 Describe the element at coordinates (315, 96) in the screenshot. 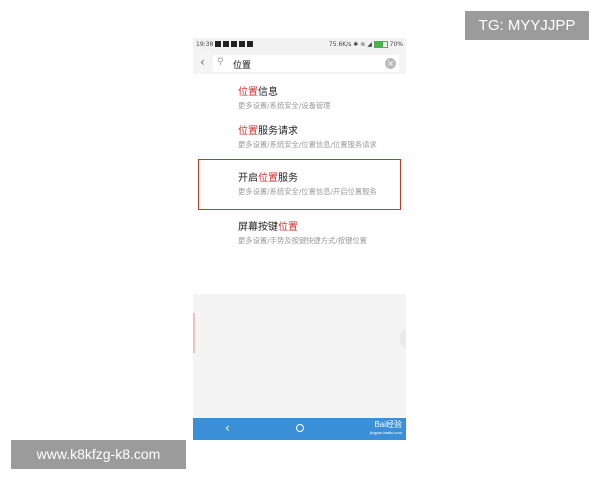

I see `list-item: 位置信息 更多设置/系统安全/设备管理` at that location.